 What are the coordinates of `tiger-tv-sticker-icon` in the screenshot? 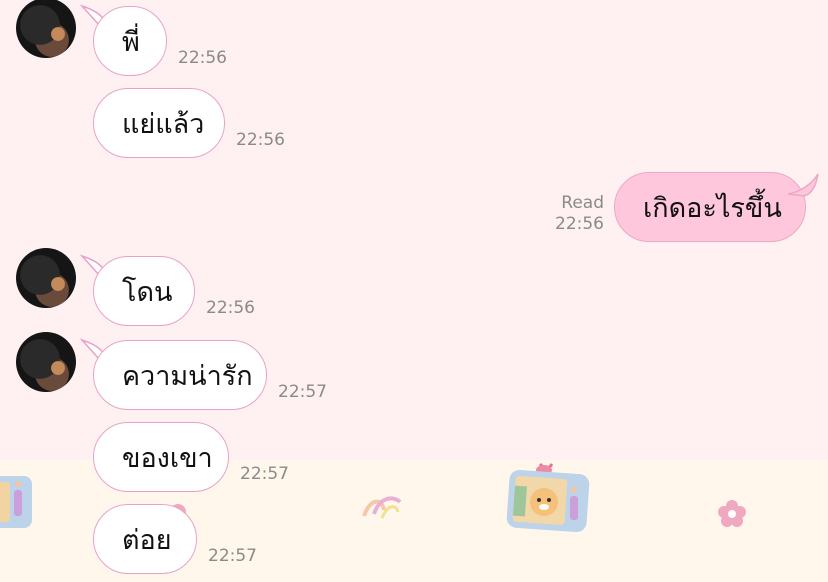 It's located at (548, 497).